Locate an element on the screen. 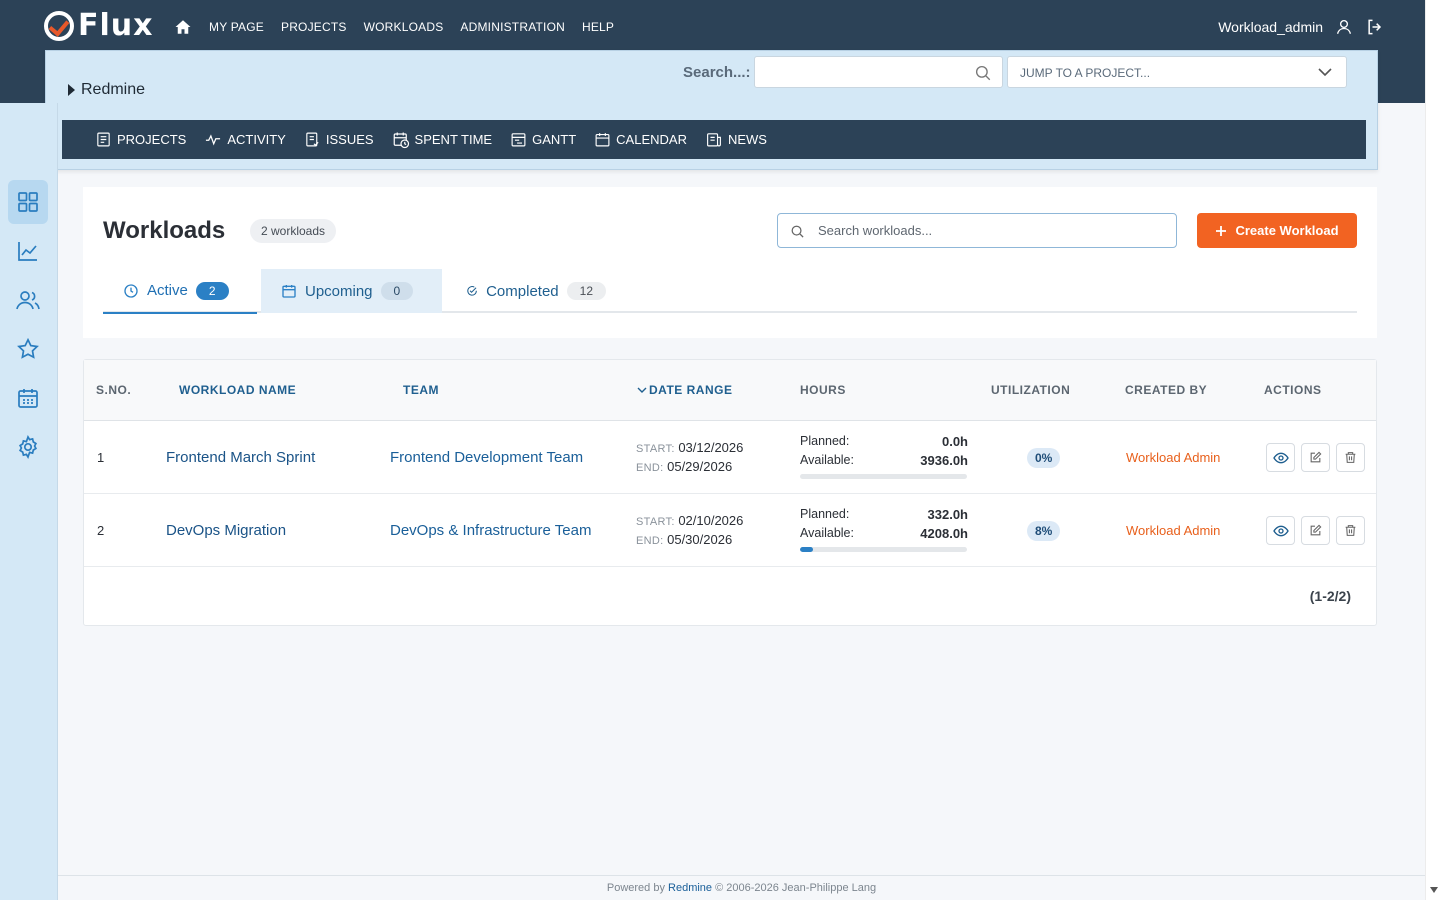 This screenshot has height=900, width=1440. row-end-date: 05/30/2026 is located at coordinates (700, 539).